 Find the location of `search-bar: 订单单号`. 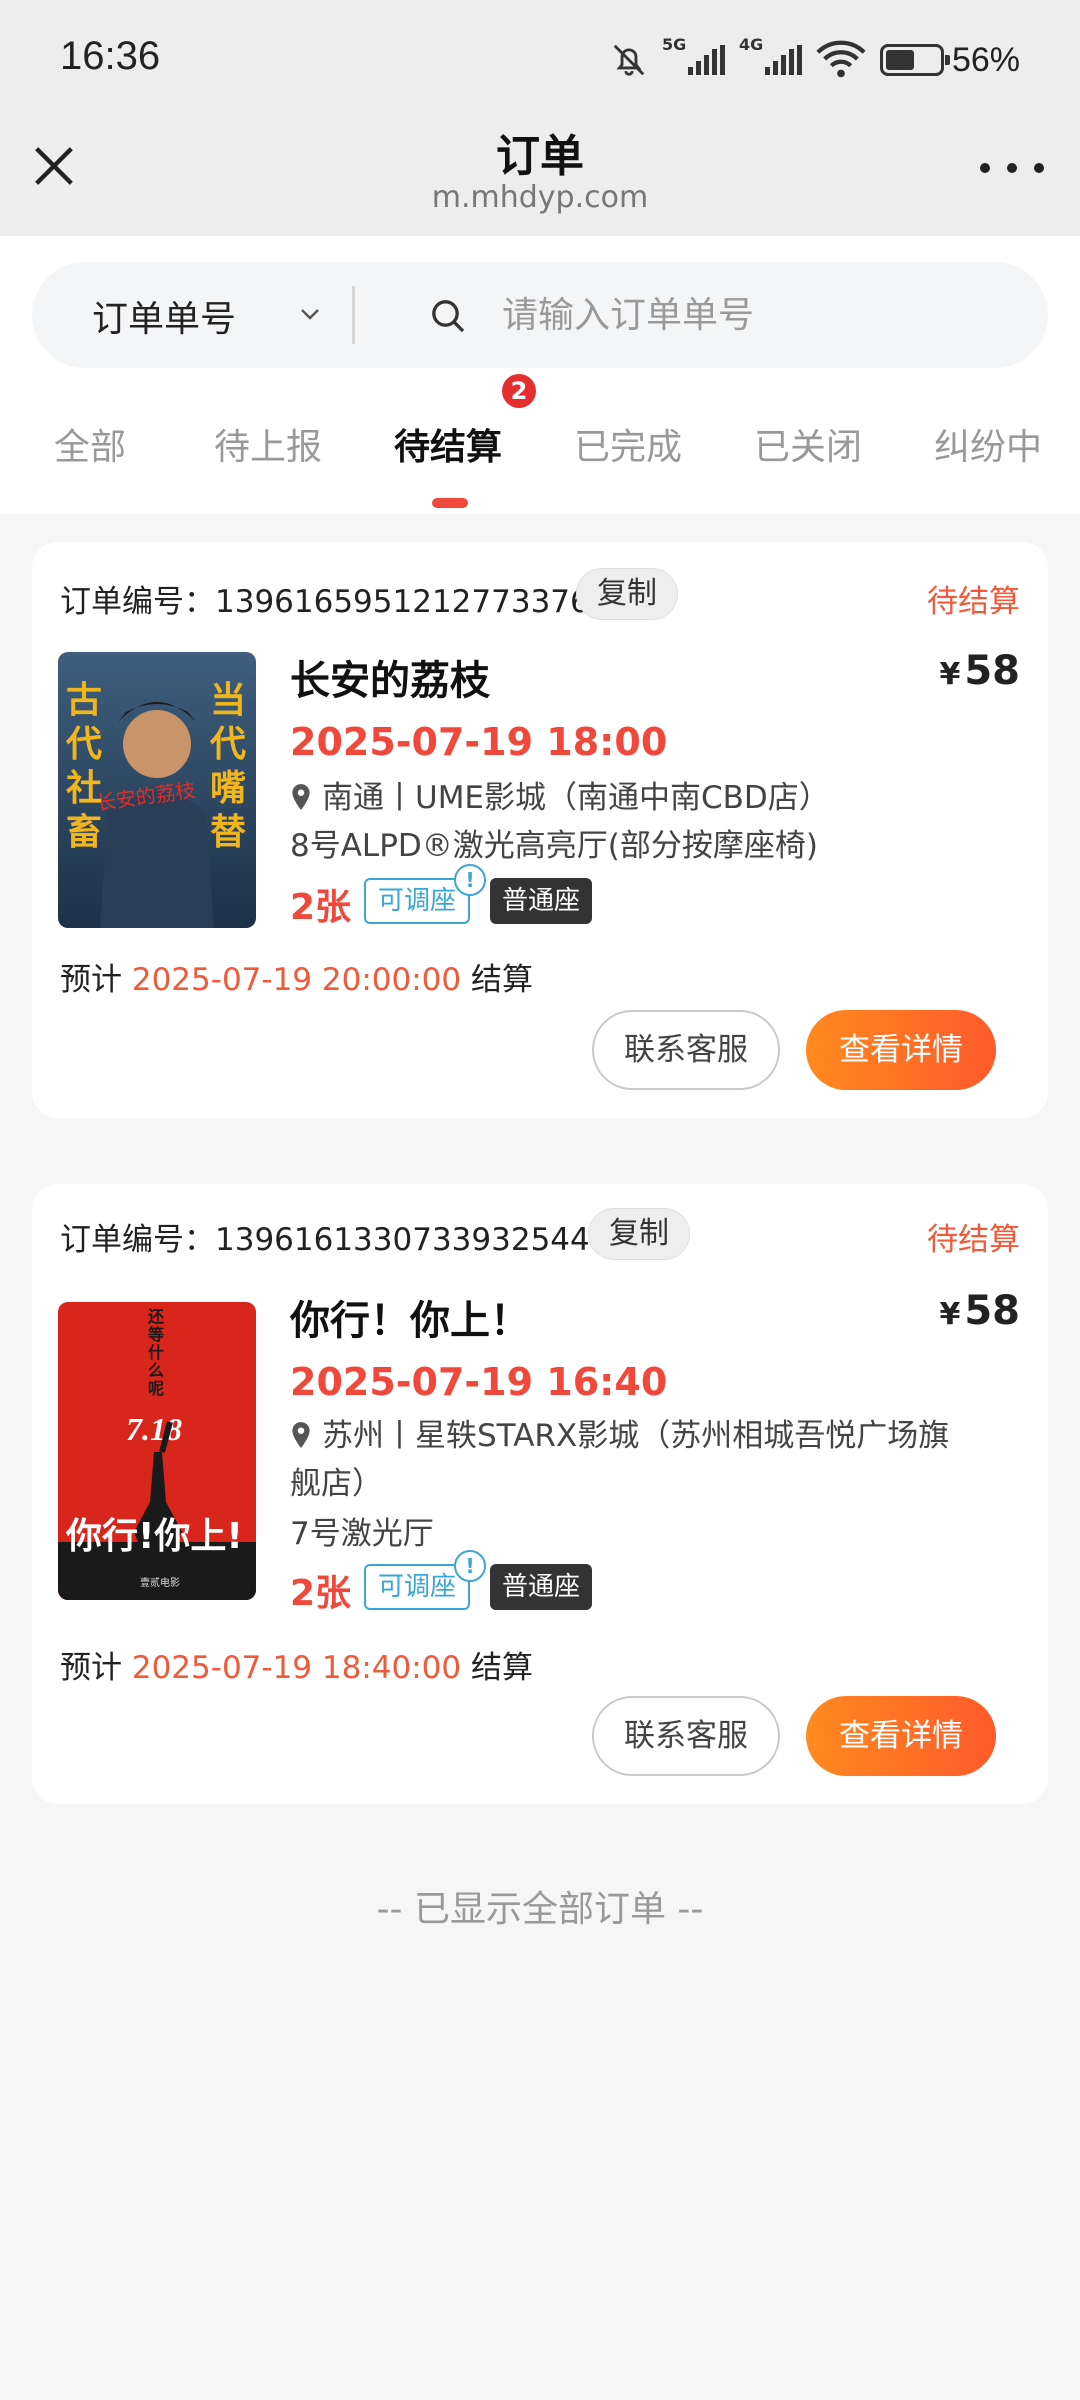

search-bar: 订单单号 is located at coordinates (540, 315).